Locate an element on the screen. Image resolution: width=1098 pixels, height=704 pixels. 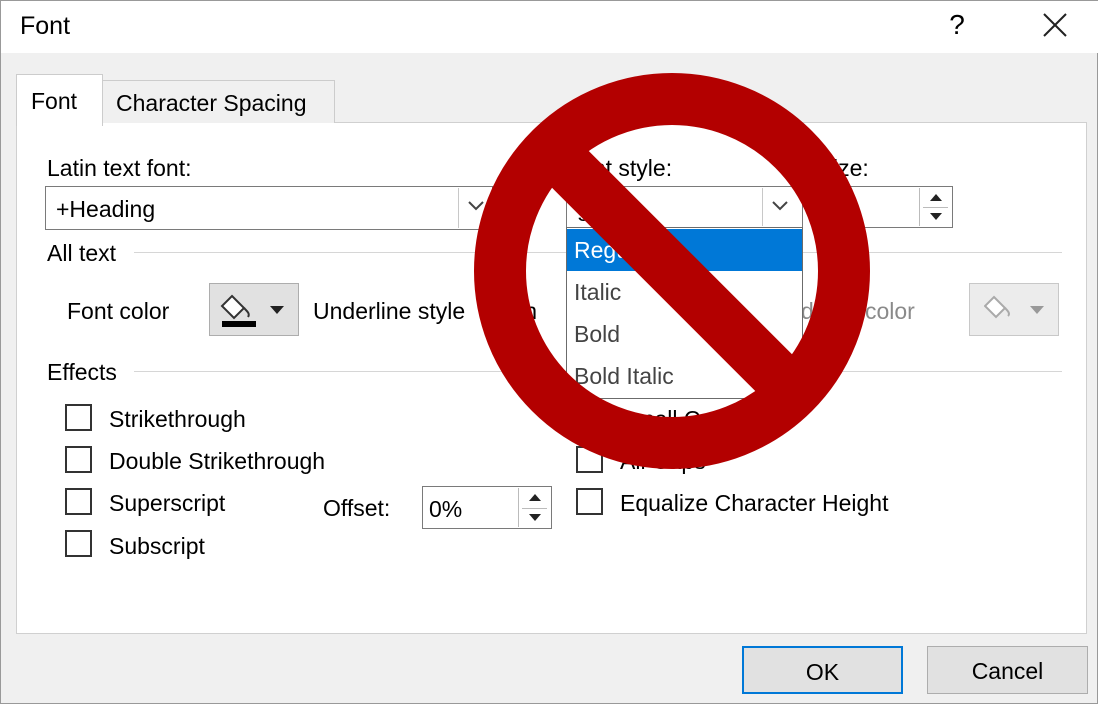
tab-font-label: Font is located at coordinates (54, 101).